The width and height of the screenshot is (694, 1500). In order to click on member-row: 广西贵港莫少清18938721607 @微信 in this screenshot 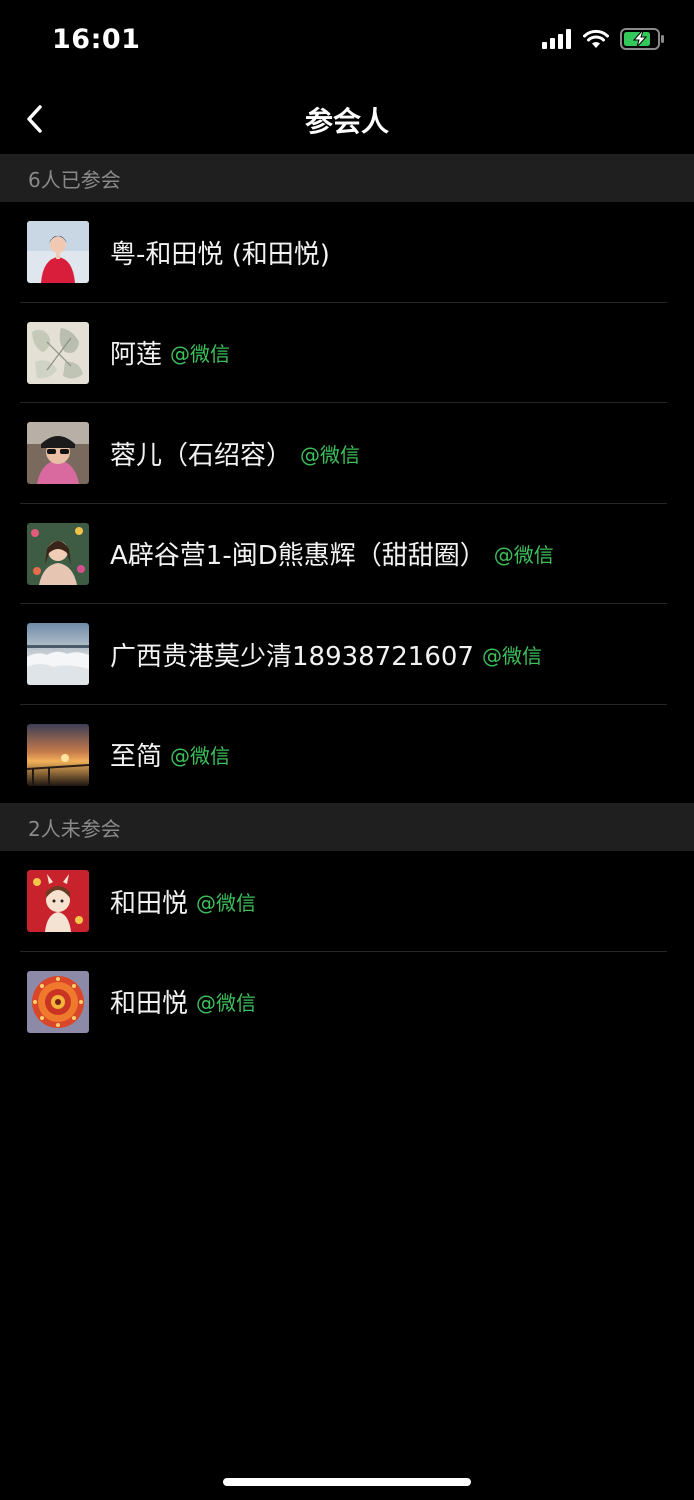, I will do `click(347, 654)`.